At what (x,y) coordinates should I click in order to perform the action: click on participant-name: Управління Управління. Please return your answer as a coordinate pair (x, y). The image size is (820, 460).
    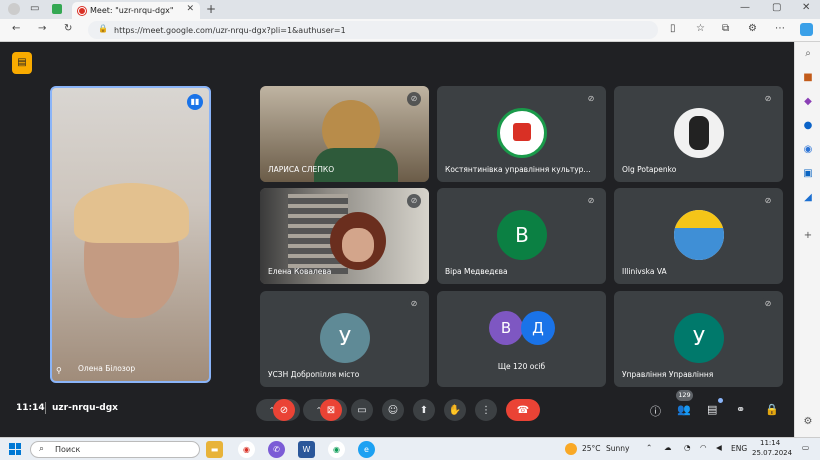
    Looking at the image, I should click on (668, 374).